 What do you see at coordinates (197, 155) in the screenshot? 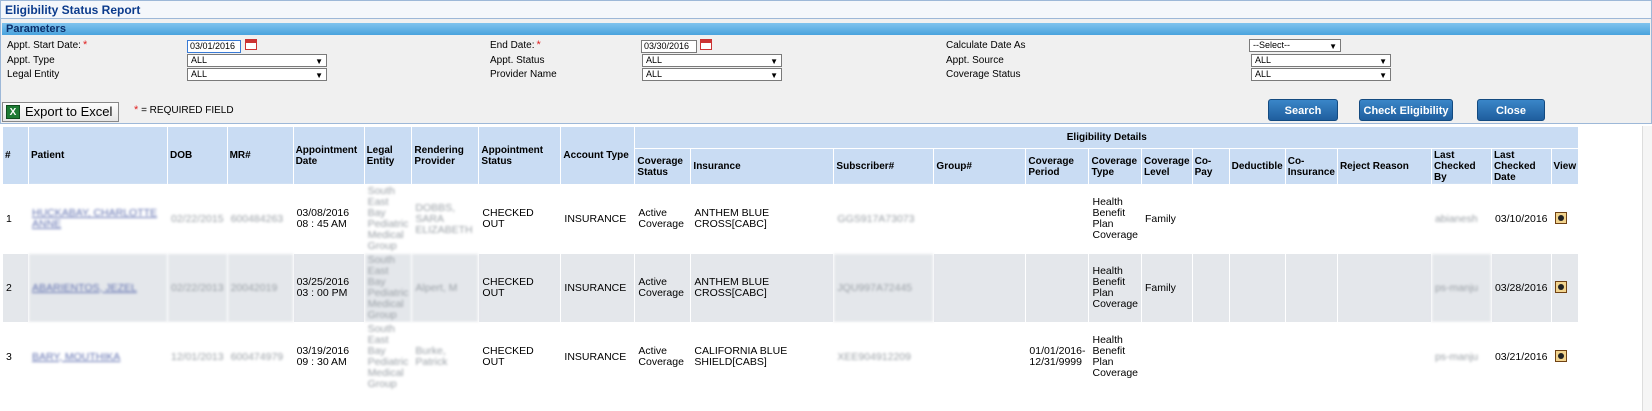
I see `col-header-dob: DOB` at bounding box center [197, 155].